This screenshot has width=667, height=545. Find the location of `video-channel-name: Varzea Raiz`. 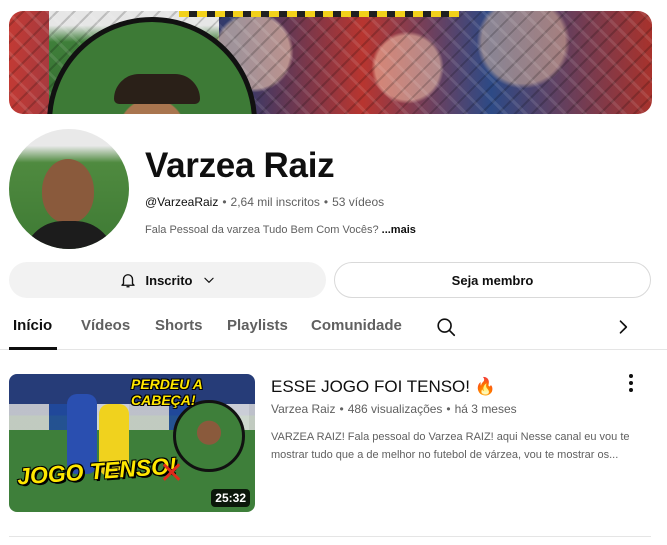

video-channel-name: Varzea Raiz is located at coordinates (303, 409).